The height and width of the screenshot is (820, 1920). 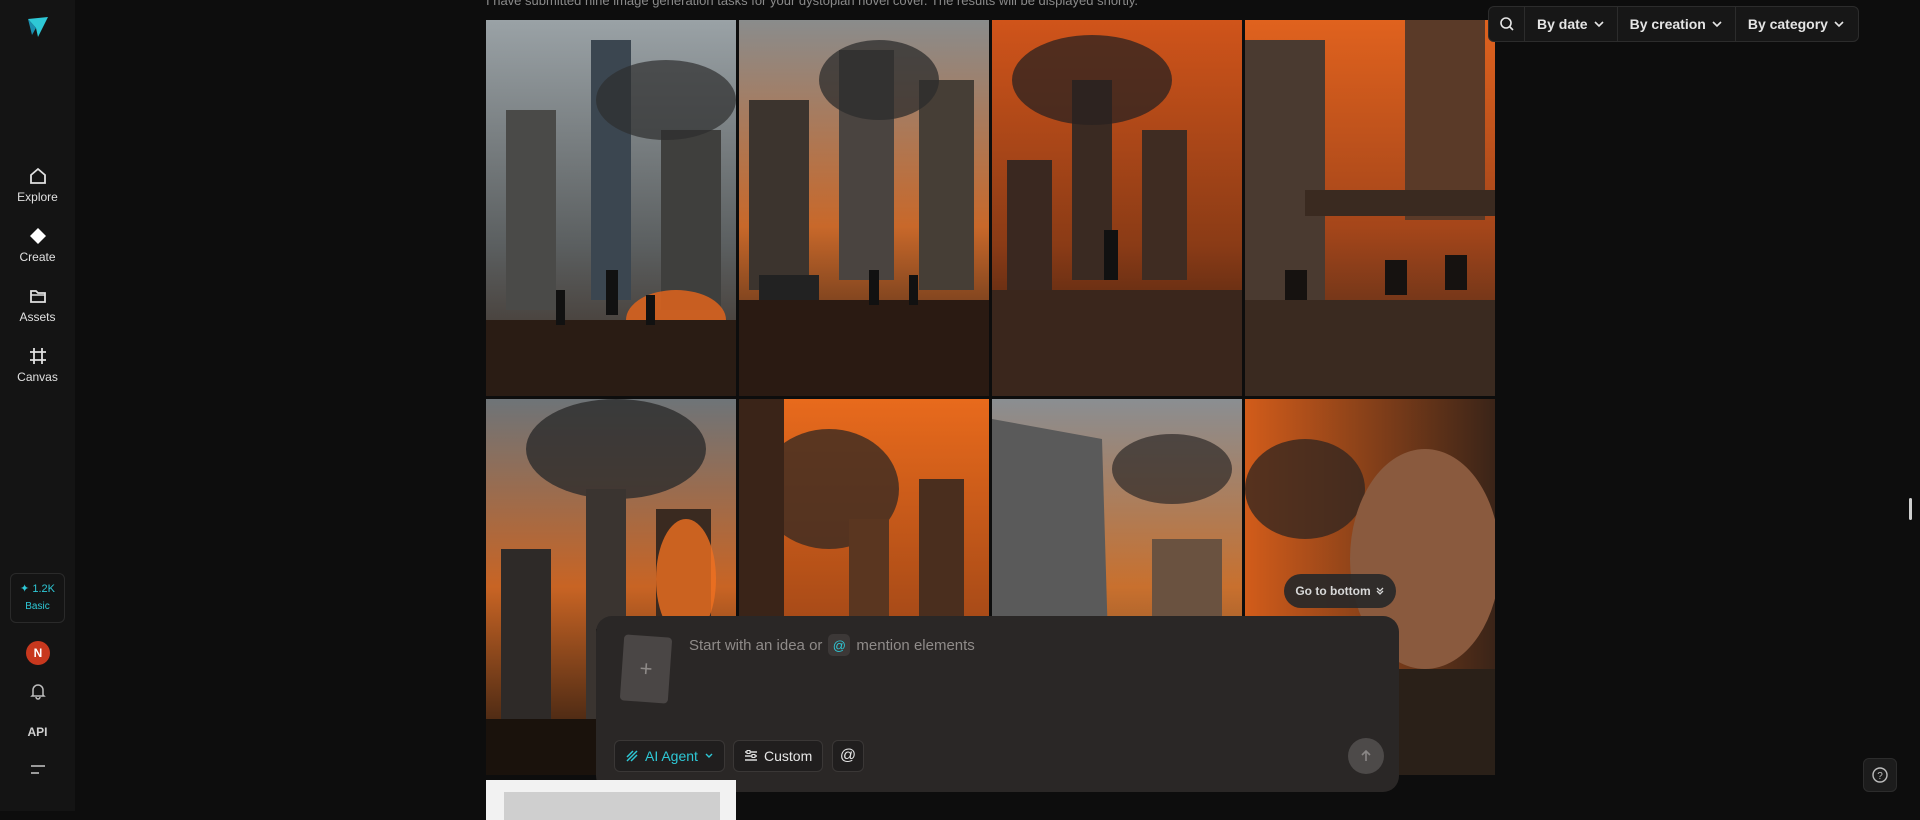 What do you see at coordinates (37, 732) in the screenshot?
I see `api-link: API` at bounding box center [37, 732].